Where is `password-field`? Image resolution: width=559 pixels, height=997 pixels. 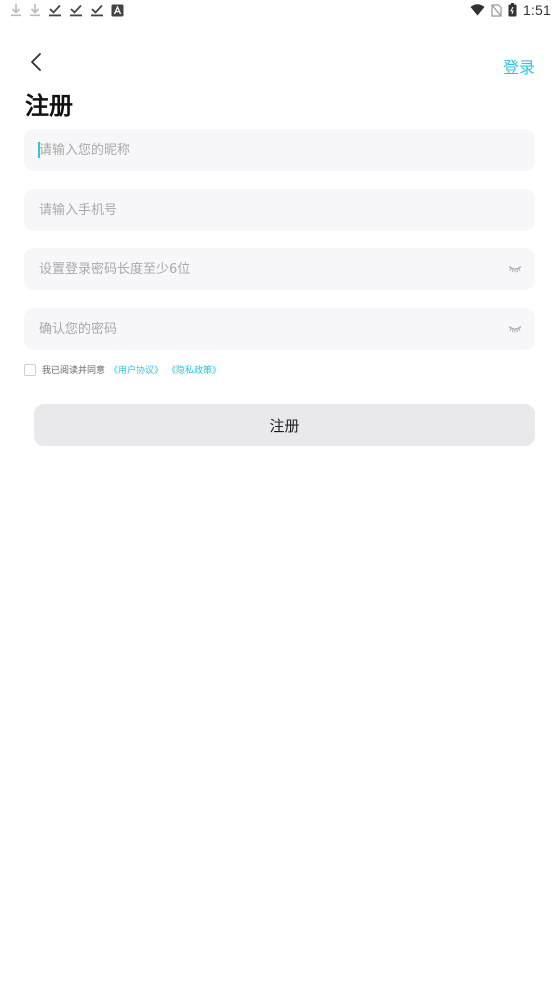
password-field is located at coordinates (279, 269).